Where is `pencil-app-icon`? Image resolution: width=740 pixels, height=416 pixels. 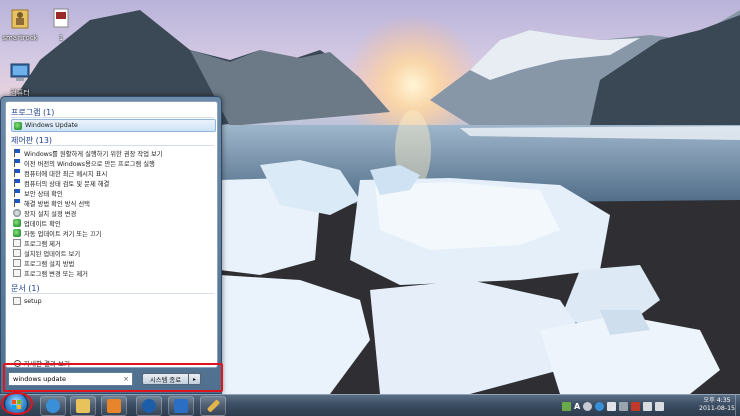 pencil-app-icon is located at coordinates (213, 406).